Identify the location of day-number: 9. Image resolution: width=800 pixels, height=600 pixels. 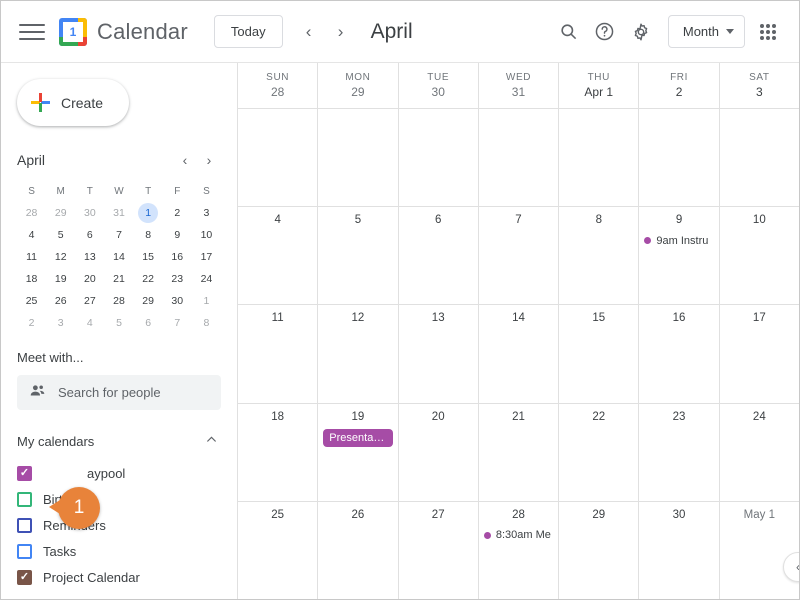
(678, 220).